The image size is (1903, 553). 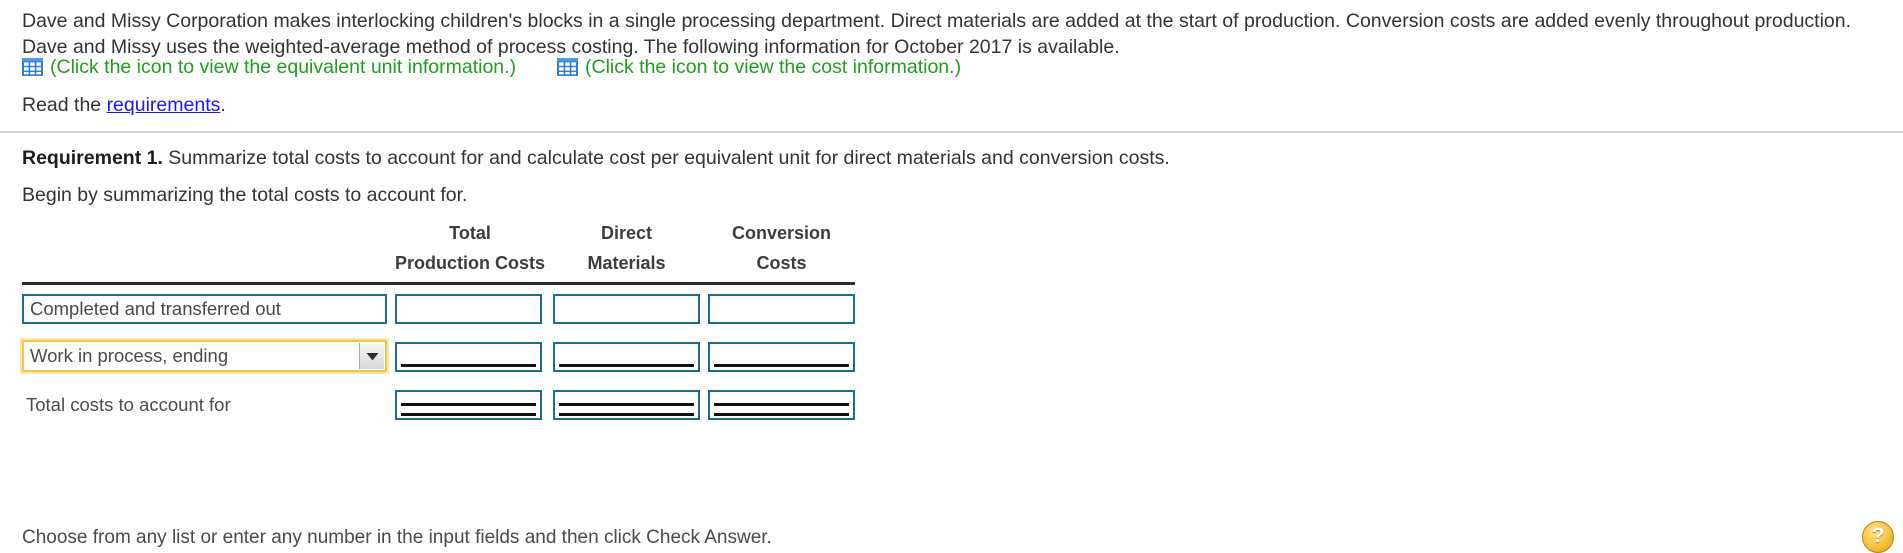 I want to click on work-in-process-ending-select: Work in process, ending, so click(x=204, y=356).